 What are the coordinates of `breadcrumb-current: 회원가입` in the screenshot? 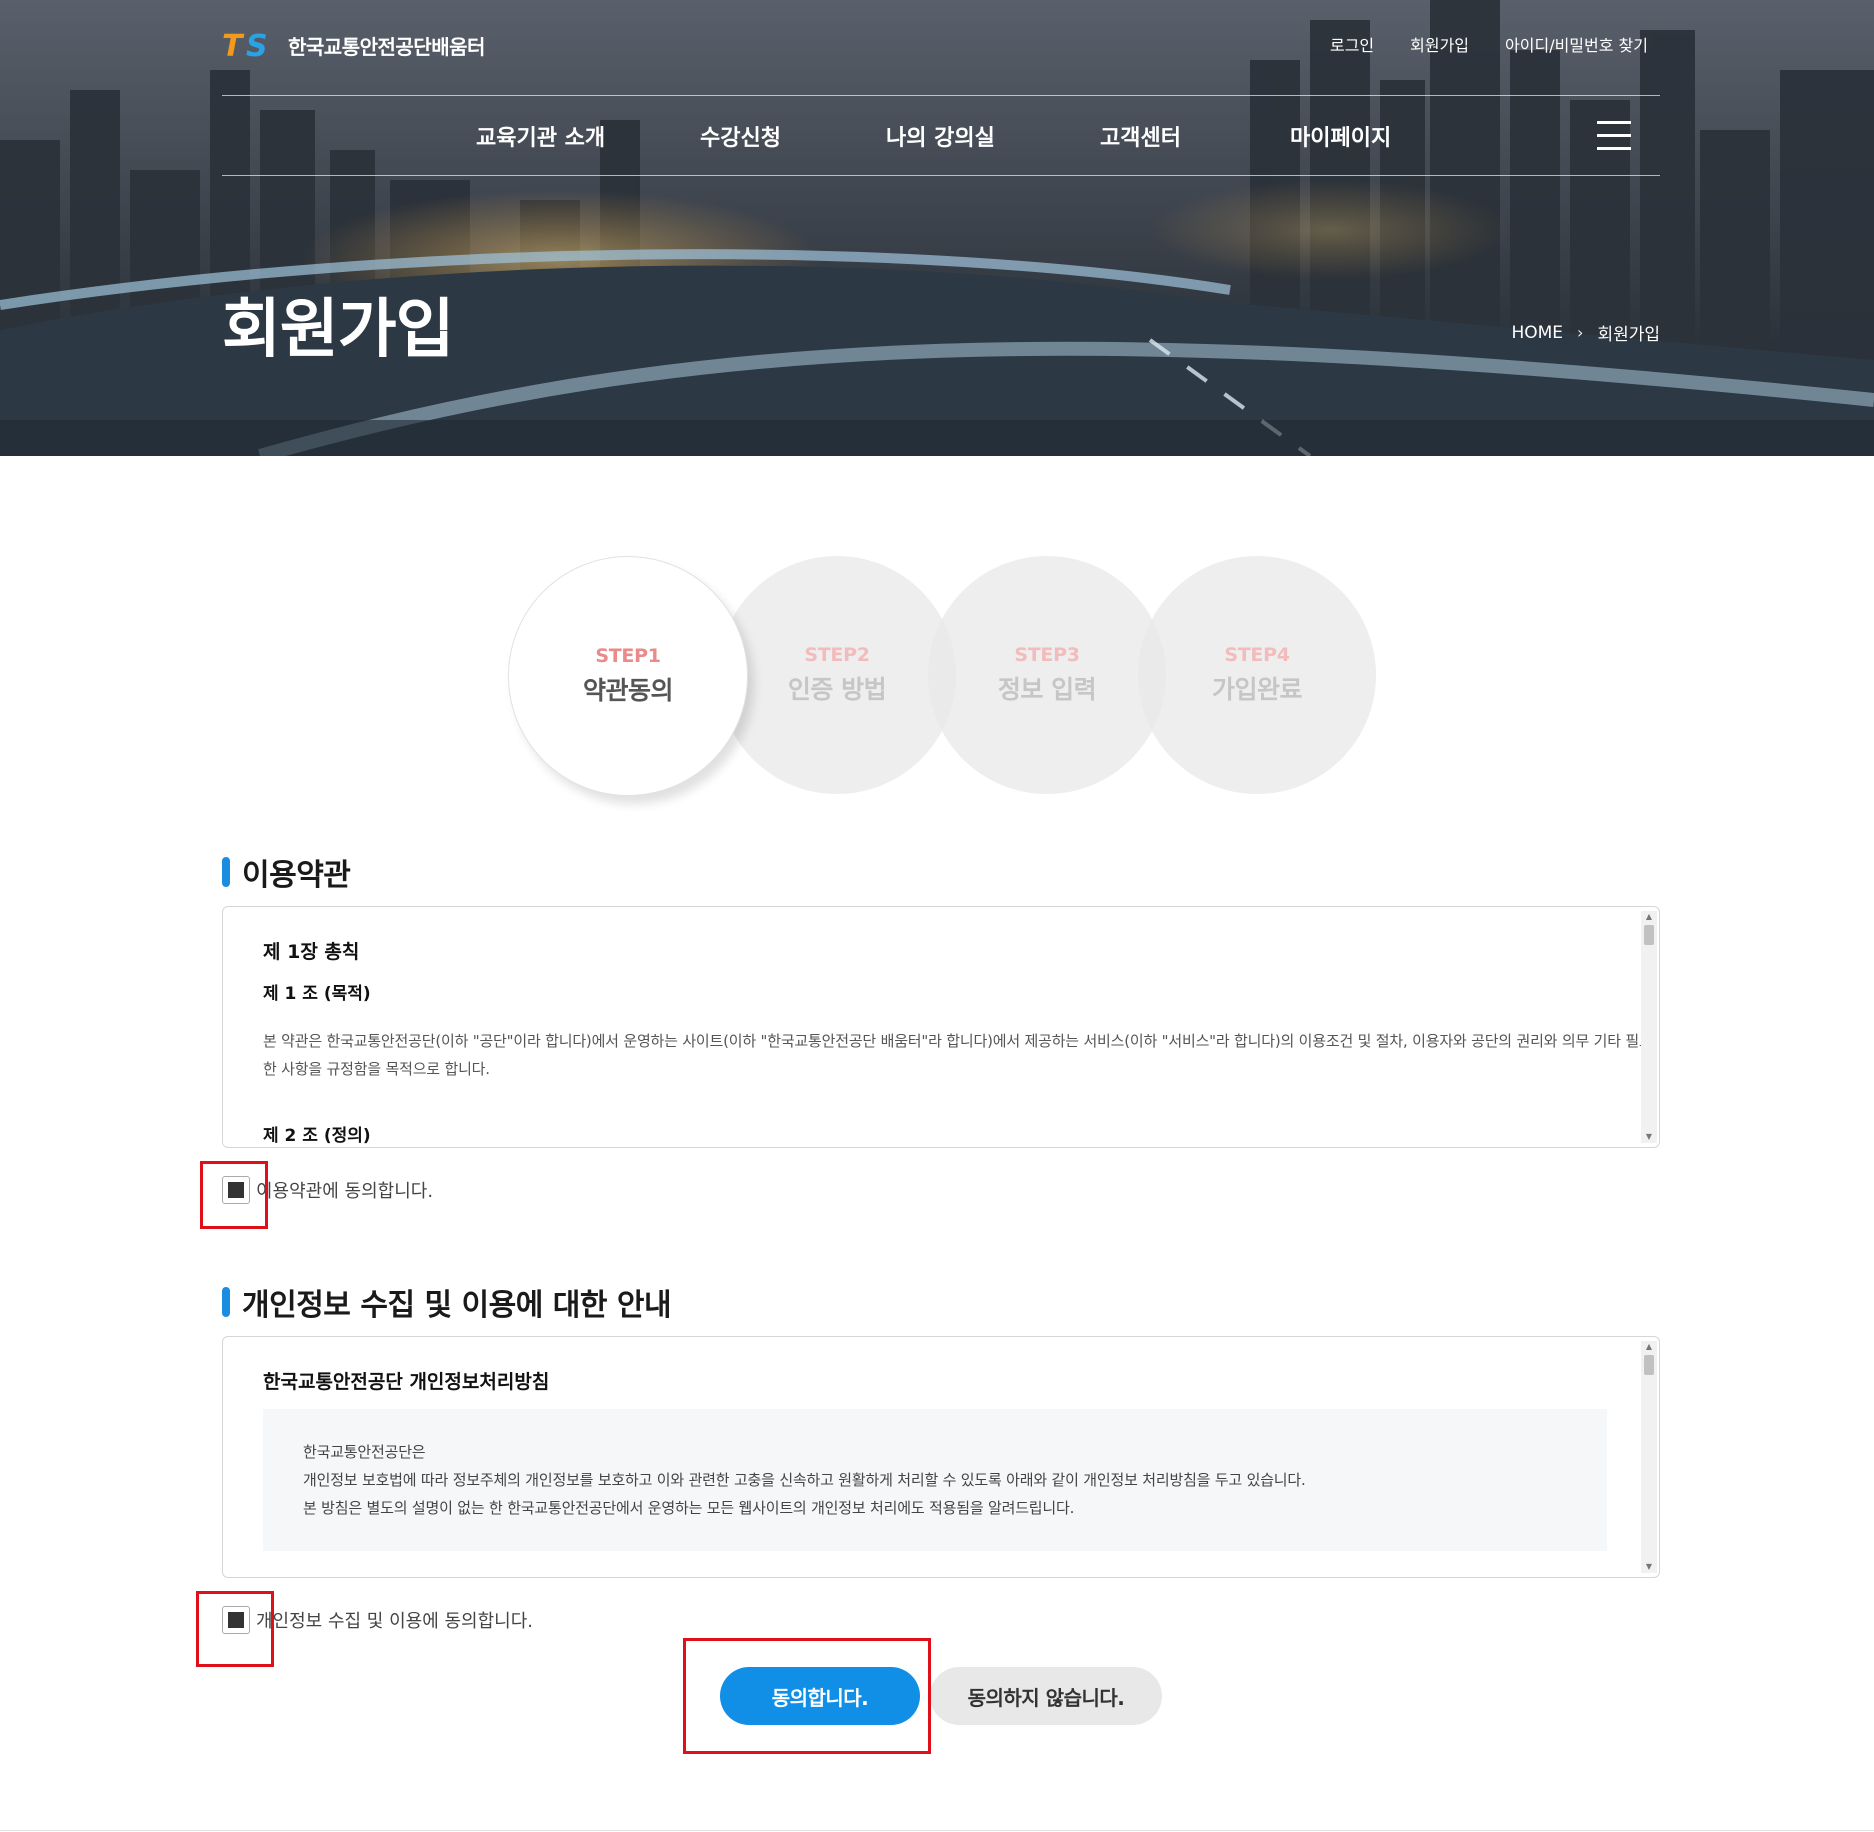 It's located at (1628, 335).